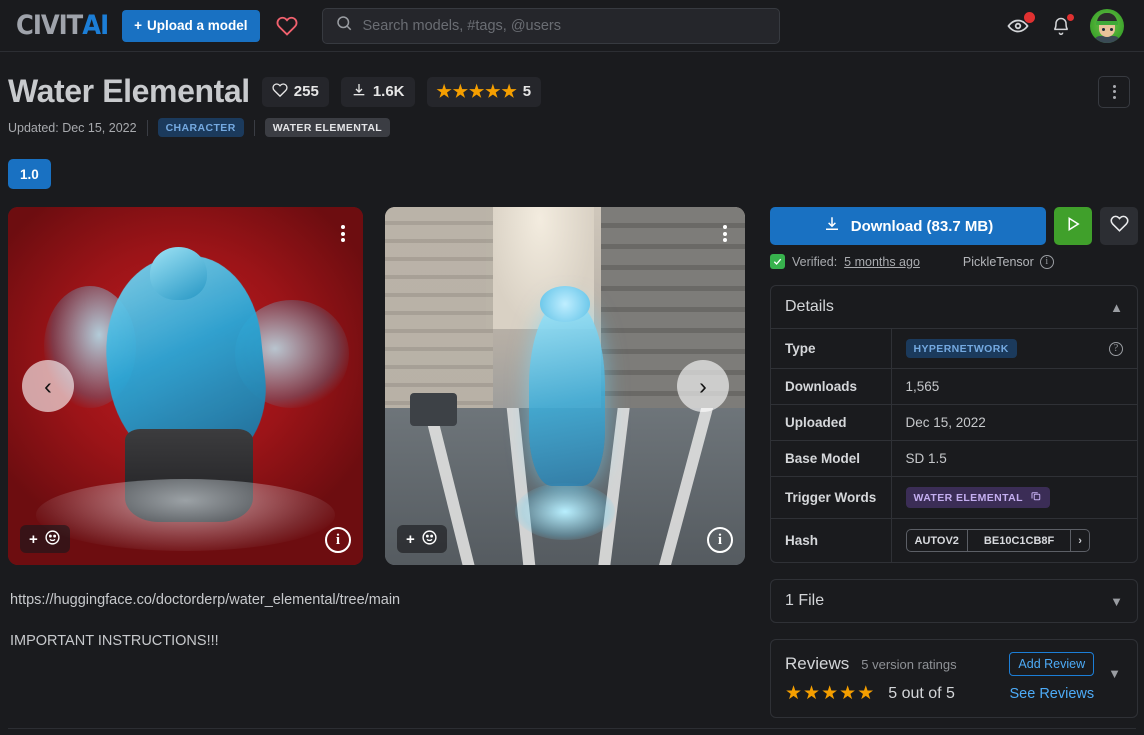  I want to click on details-row-type: Type HYPERNETWORK ?, so click(954, 348).